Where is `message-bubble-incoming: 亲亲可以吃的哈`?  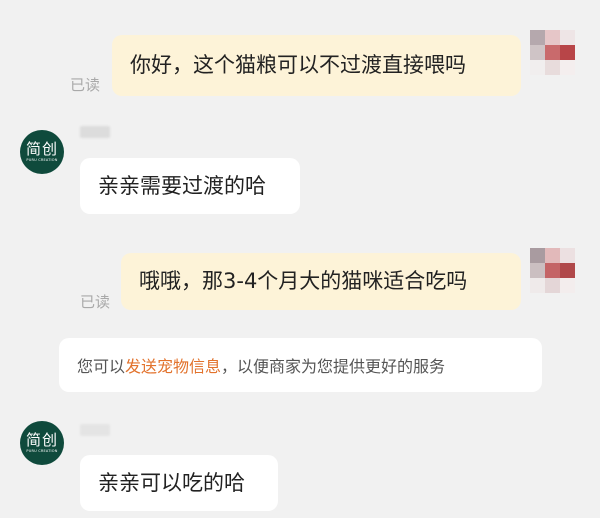 message-bubble-incoming: 亲亲可以吃的哈 is located at coordinates (179, 483).